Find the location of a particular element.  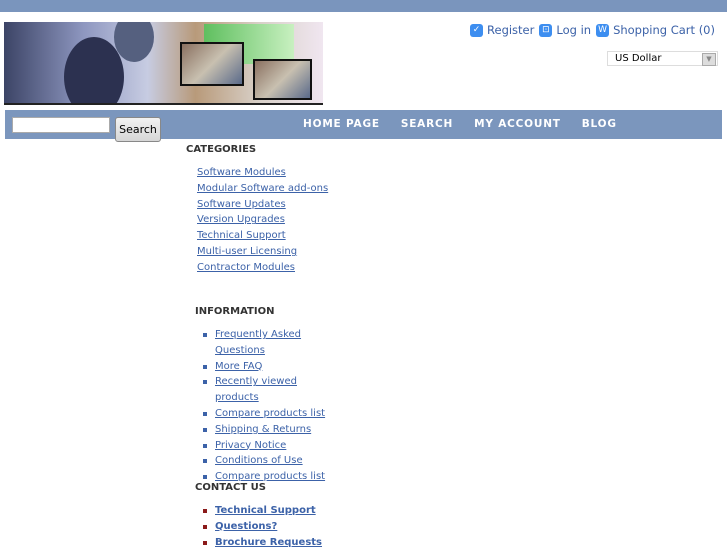

nav-home-page: HOME PAGE is located at coordinates (341, 124).